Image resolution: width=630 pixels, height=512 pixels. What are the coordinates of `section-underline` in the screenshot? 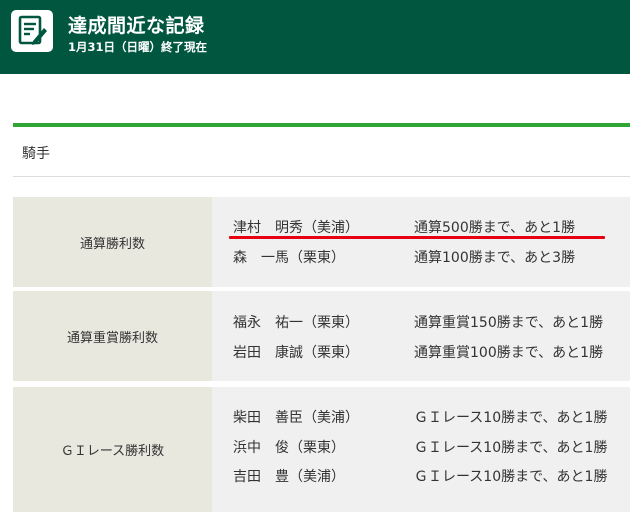 It's located at (321, 176).